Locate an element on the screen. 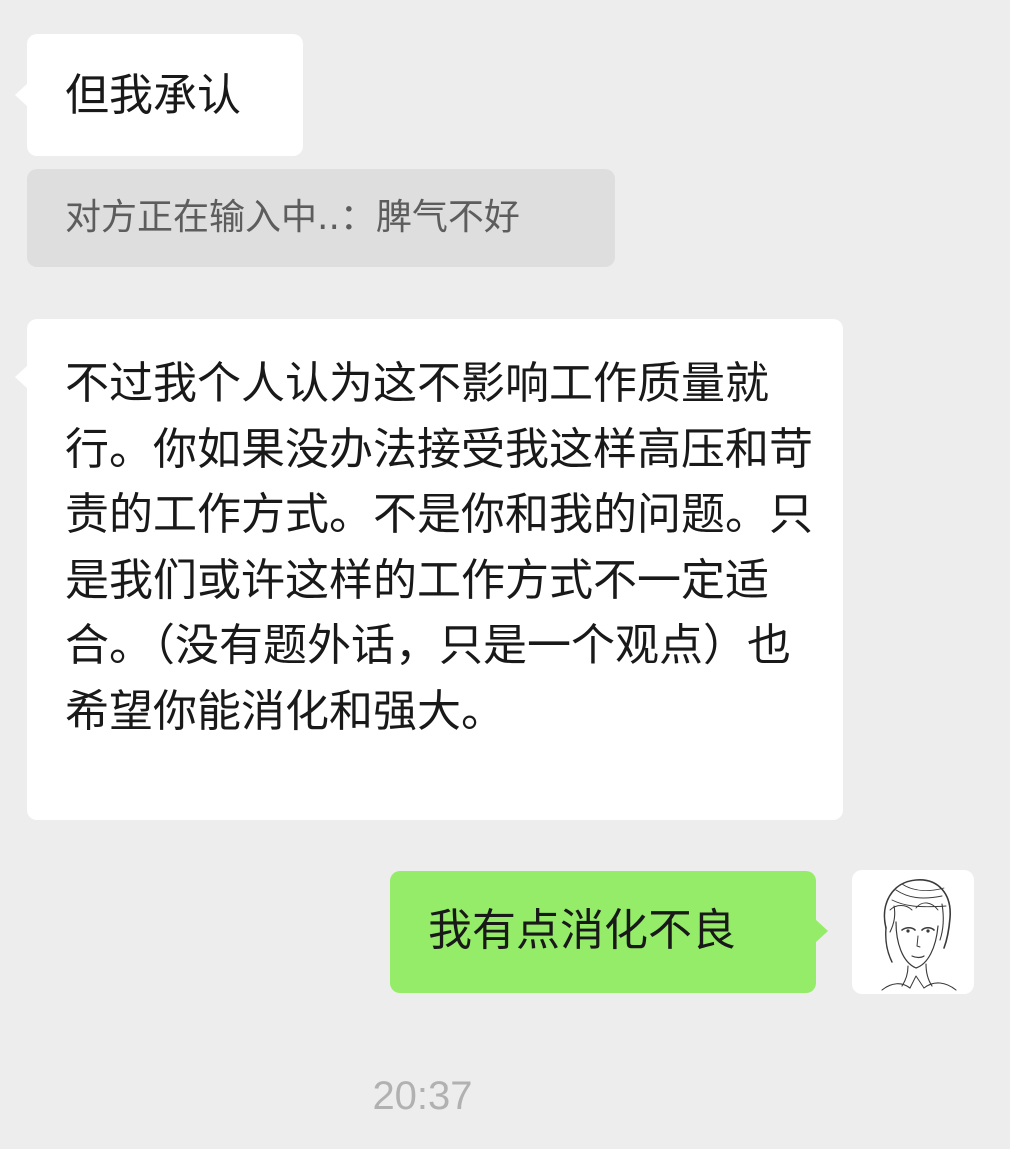 The width and height of the screenshot is (1010, 1149). message-text: 我有点消化不良 is located at coordinates (582, 930).